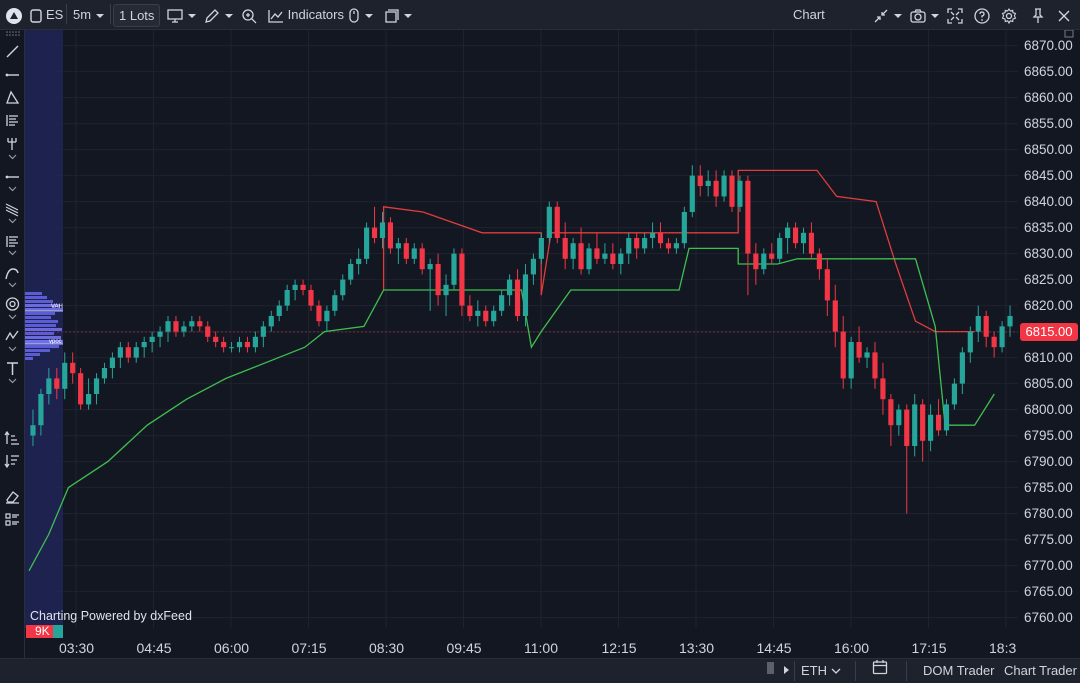 The height and width of the screenshot is (683, 1080). What do you see at coordinates (219, 14) in the screenshot?
I see `drawing-tool-button` at bounding box center [219, 14].